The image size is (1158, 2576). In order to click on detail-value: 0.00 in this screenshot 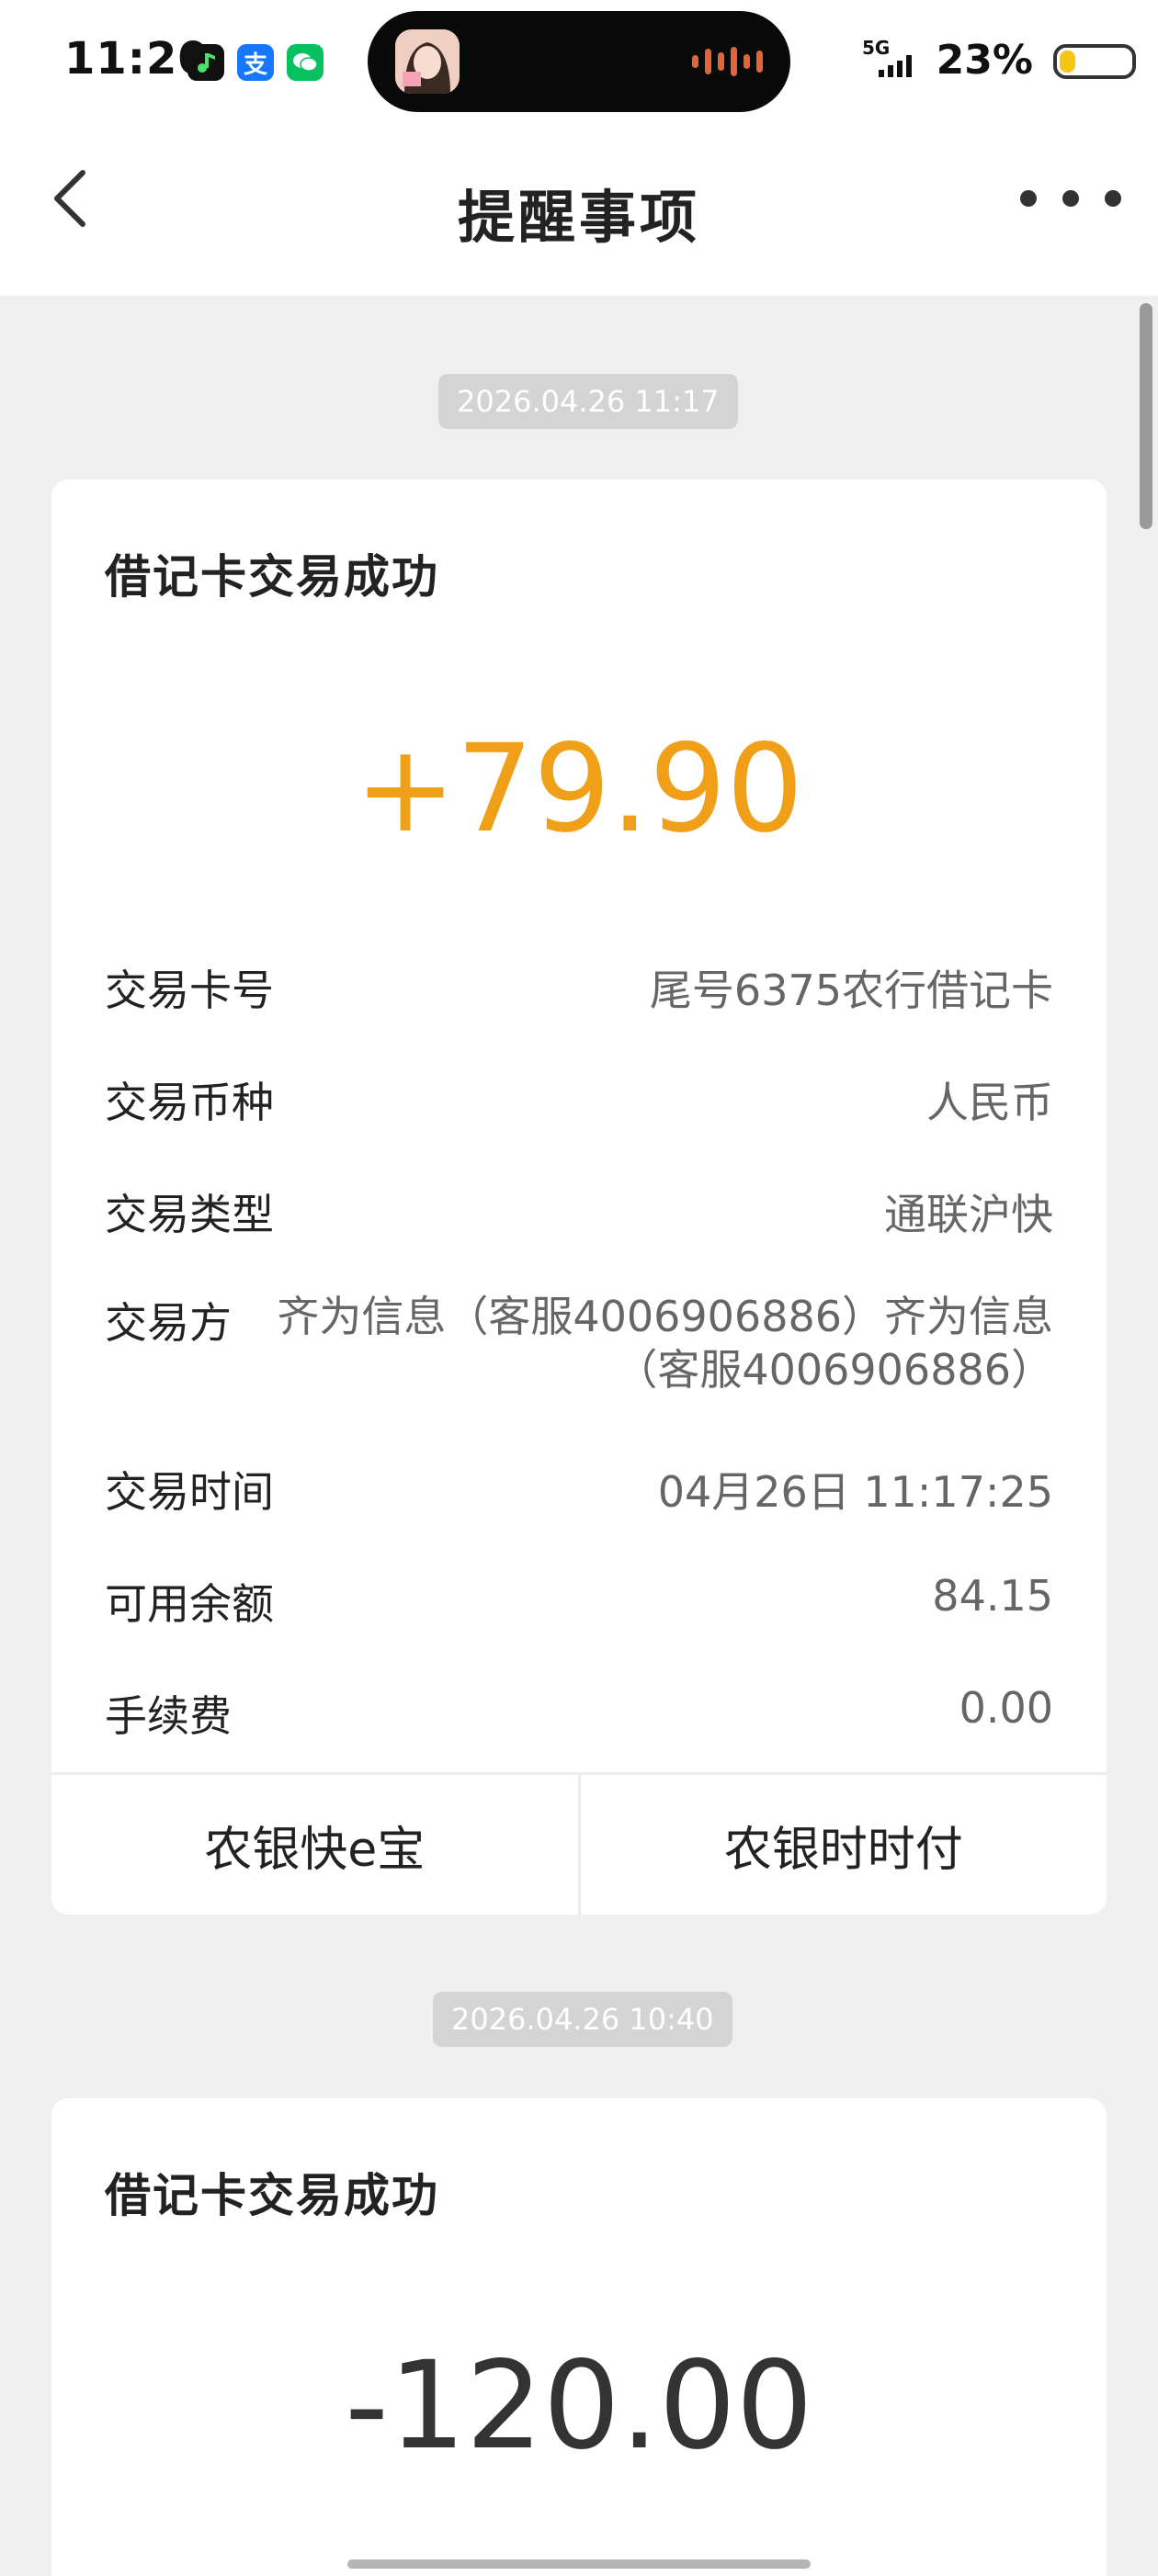, I will do `click(1006, 1708)`.